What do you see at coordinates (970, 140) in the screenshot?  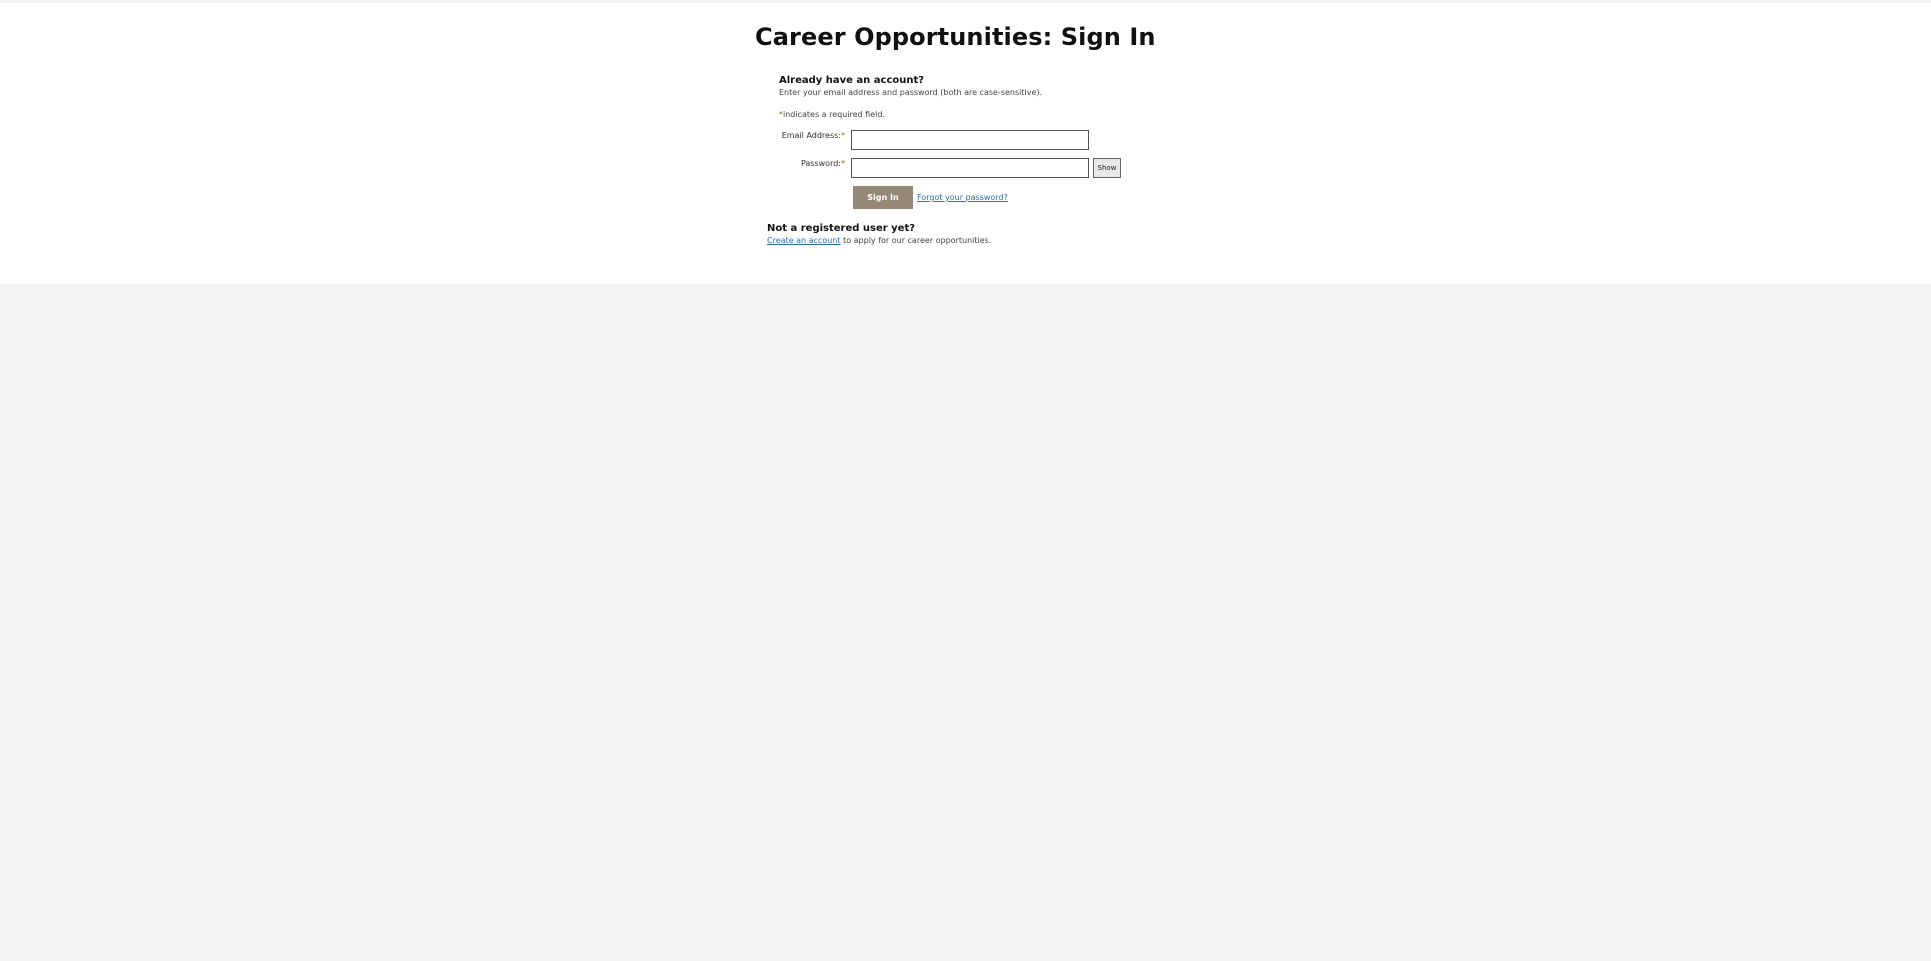 I see `email-input` at bounding box center [970, 140].